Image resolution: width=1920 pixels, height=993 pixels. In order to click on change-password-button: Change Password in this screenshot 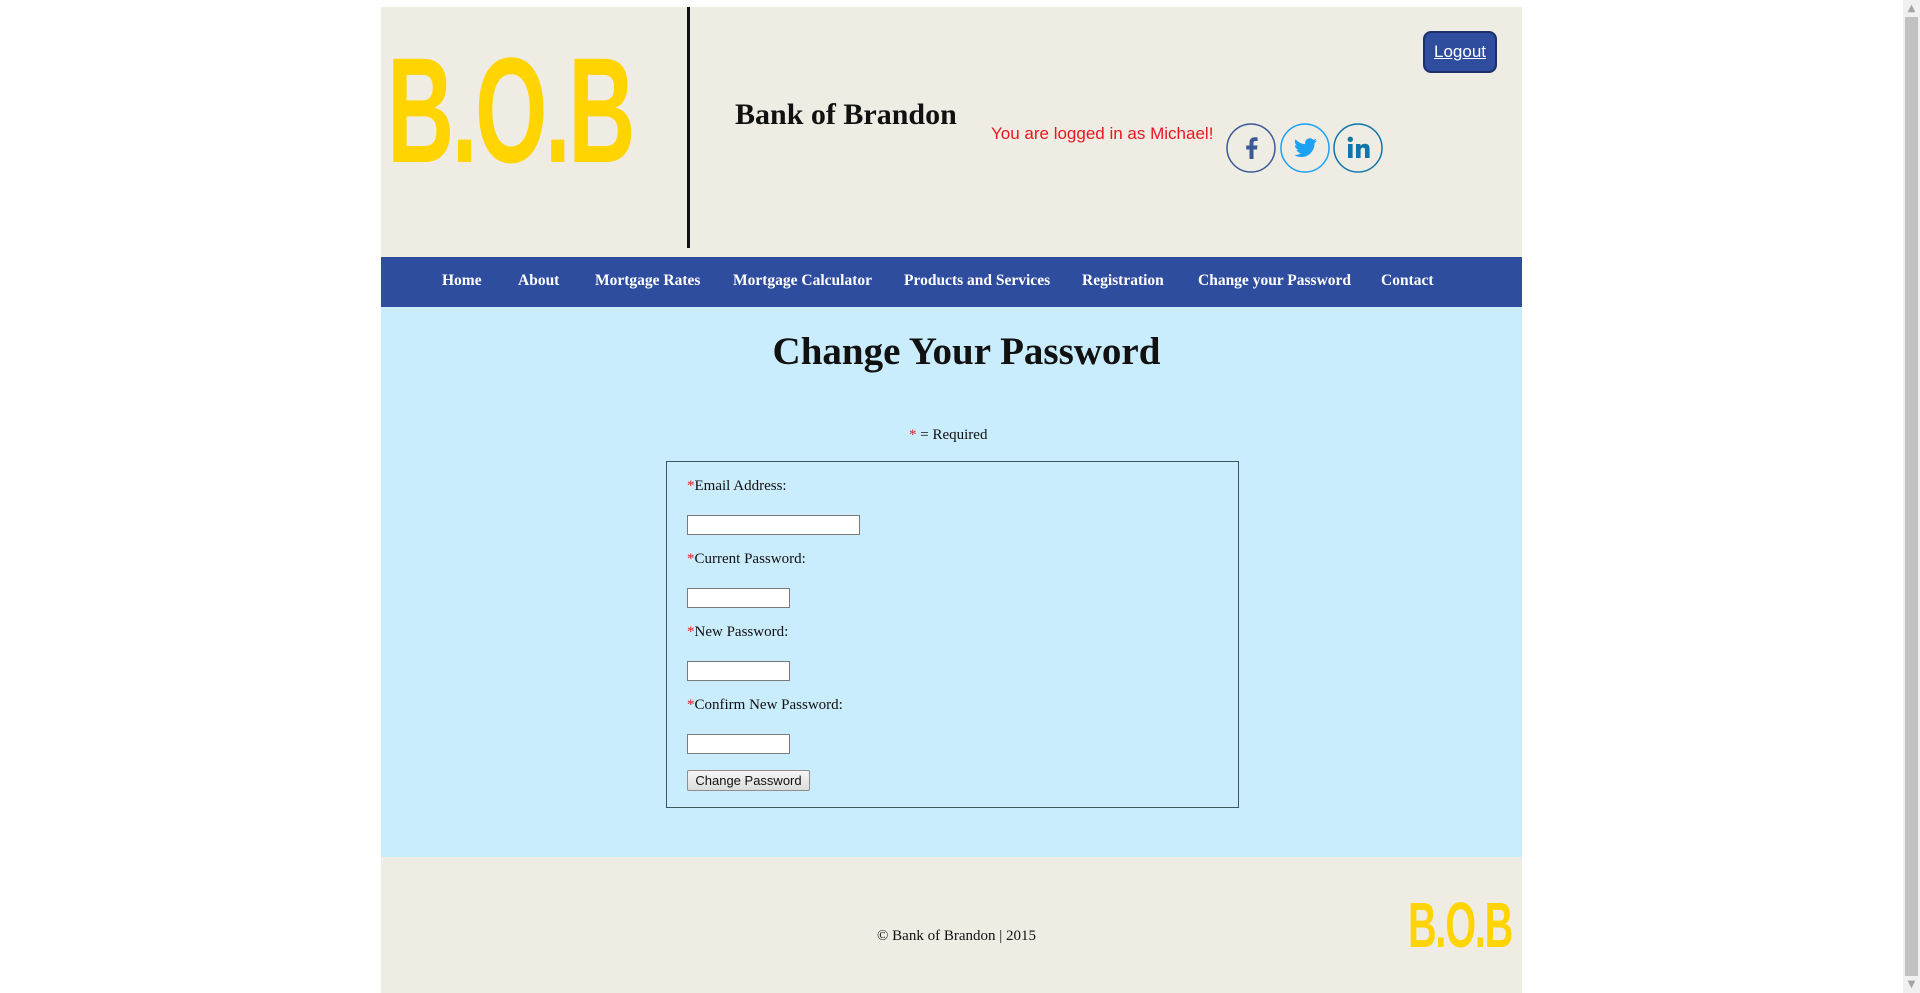, I will do `click(748, 780)`.